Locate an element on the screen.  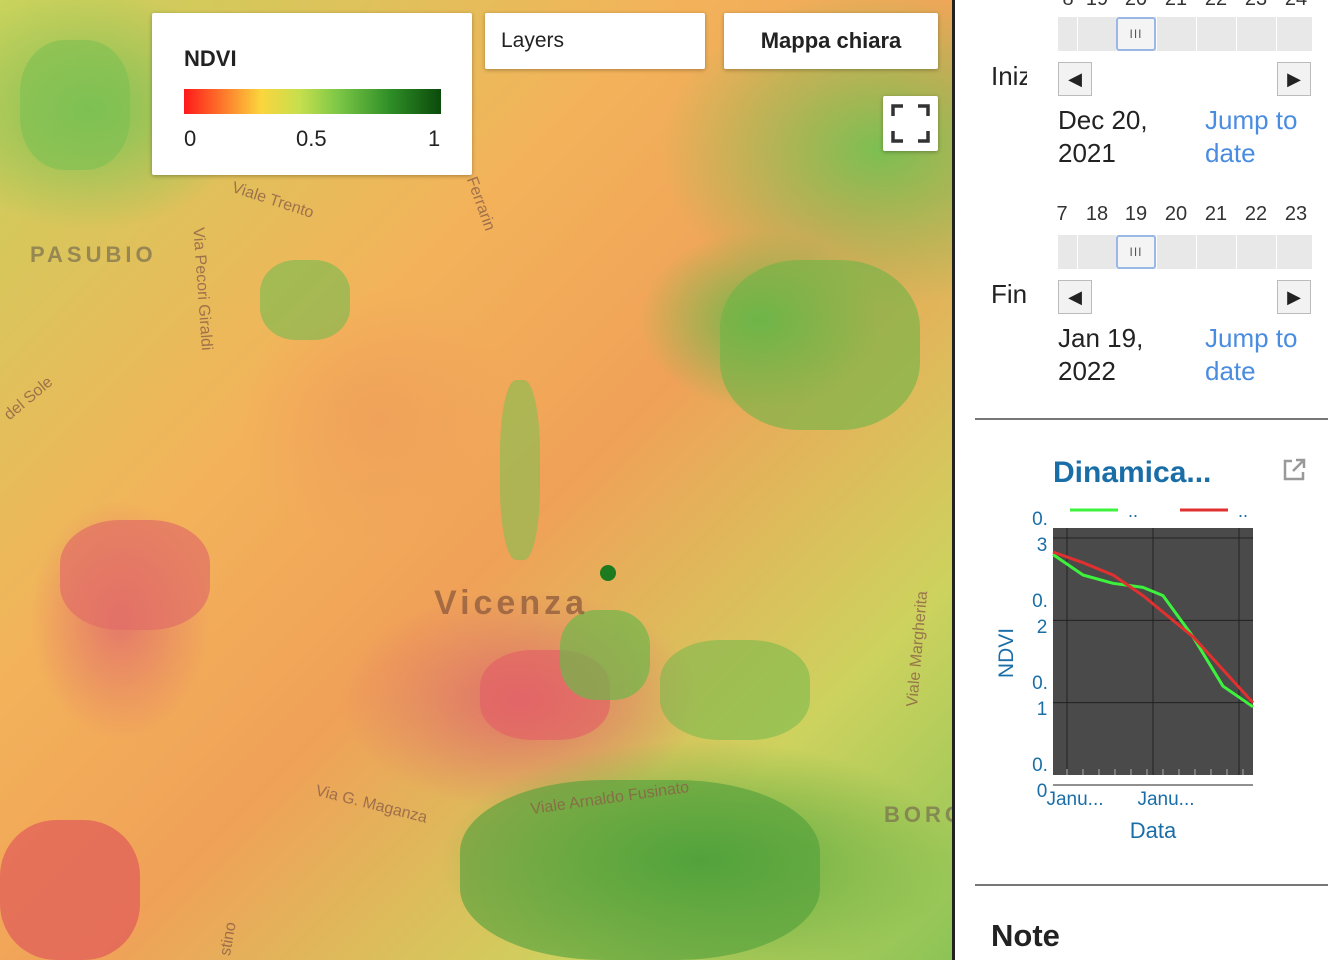
ndvi-legend: NDVI 0 0.5 1 is located at coordinates (312, 94).